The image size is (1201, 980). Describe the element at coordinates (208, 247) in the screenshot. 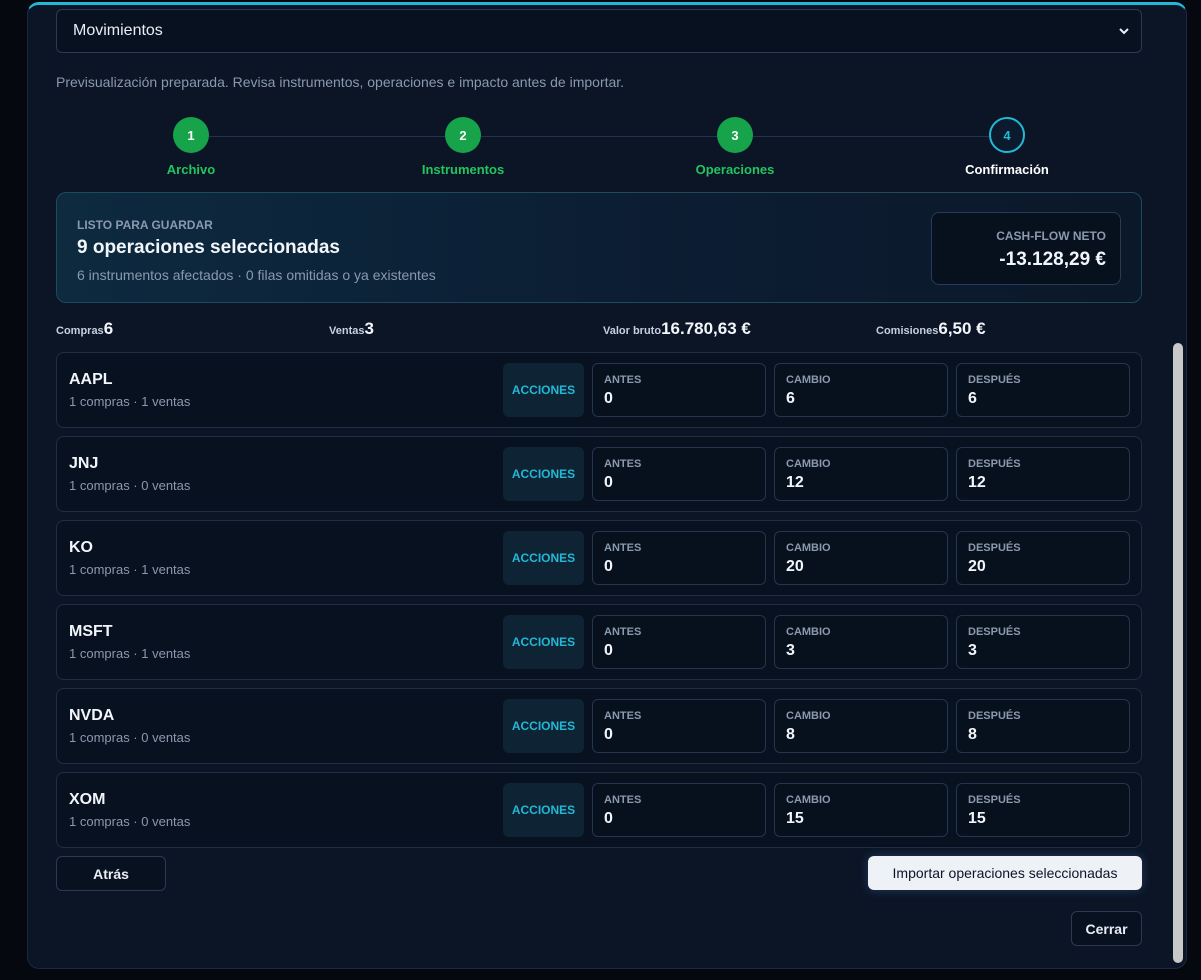

I see `ready-title: 9 operaciones seleccionadas` at that location.